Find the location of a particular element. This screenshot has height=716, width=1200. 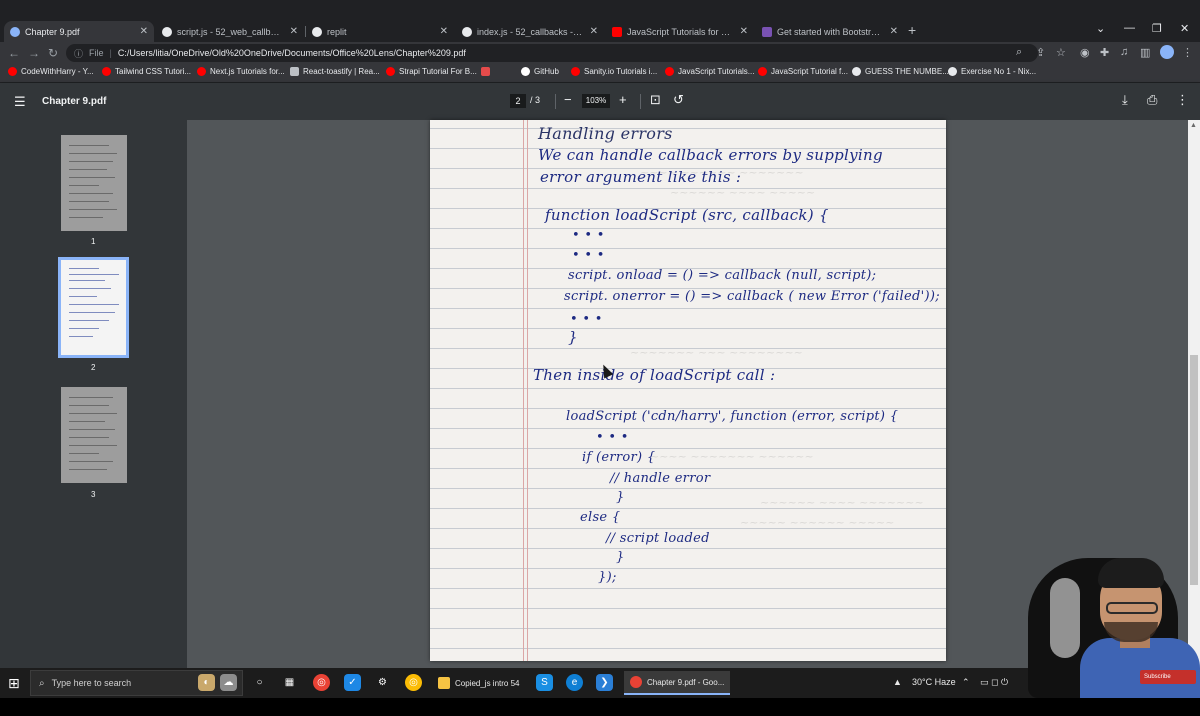

scroll-up-icon: ▲ is located at coordinates (1193, 125).